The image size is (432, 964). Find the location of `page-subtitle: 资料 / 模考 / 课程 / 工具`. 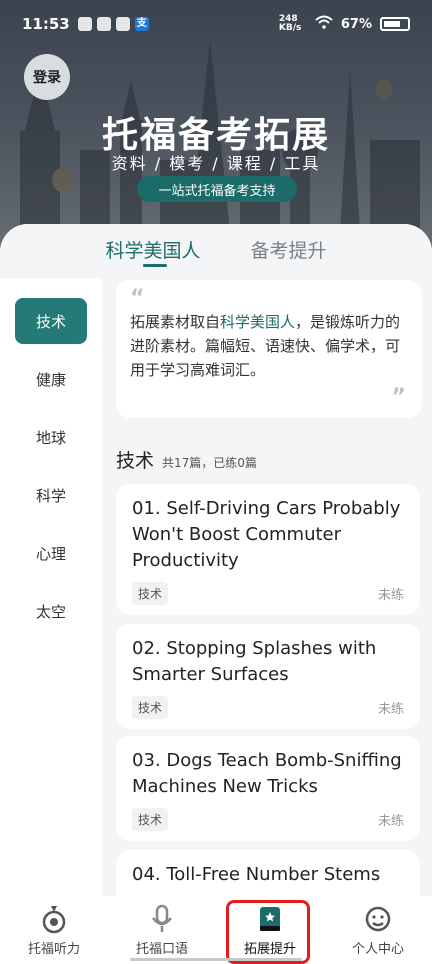

page-subtitle: 资料 / 模考 / 课程 / 工具 is located at coordinates (216, 163).